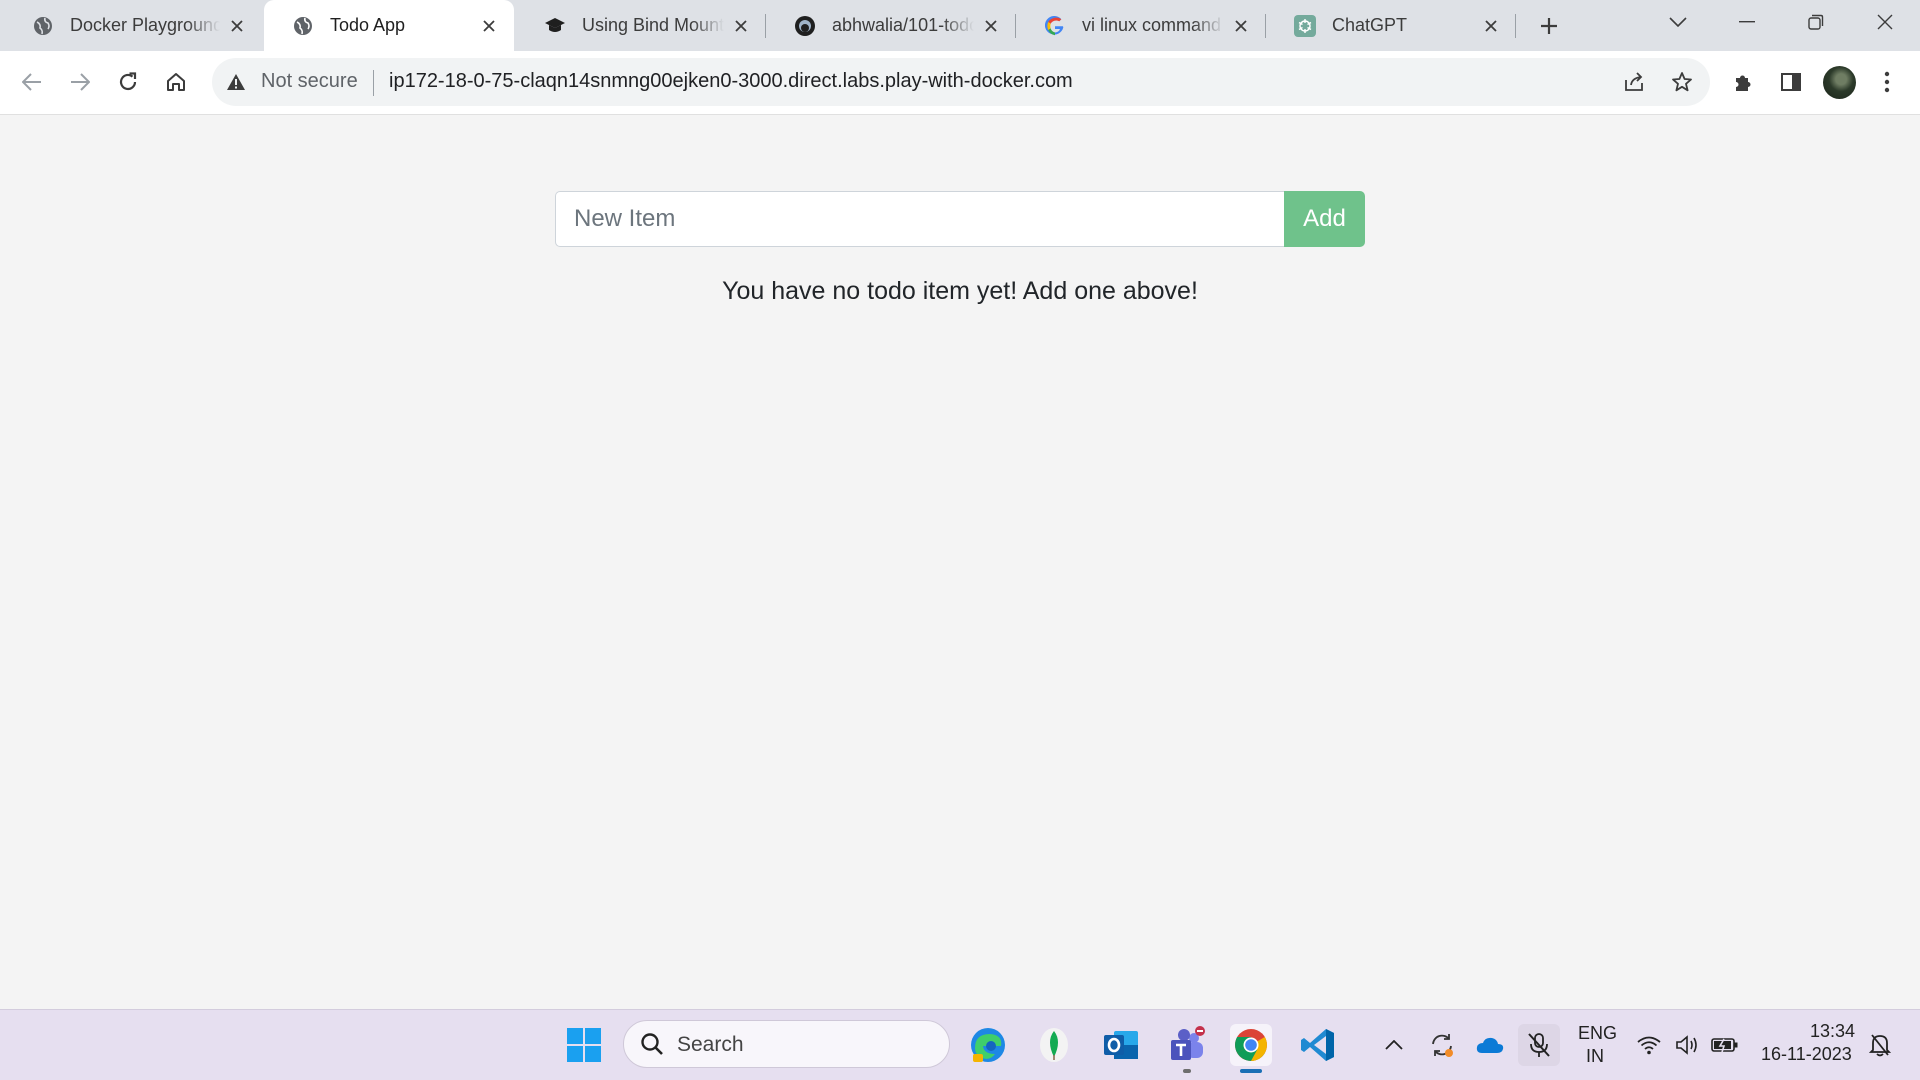  Describe the element at coordinates (1597, 1033) in the screenshot. I see `language-indicator-line1: ENG` at that location.